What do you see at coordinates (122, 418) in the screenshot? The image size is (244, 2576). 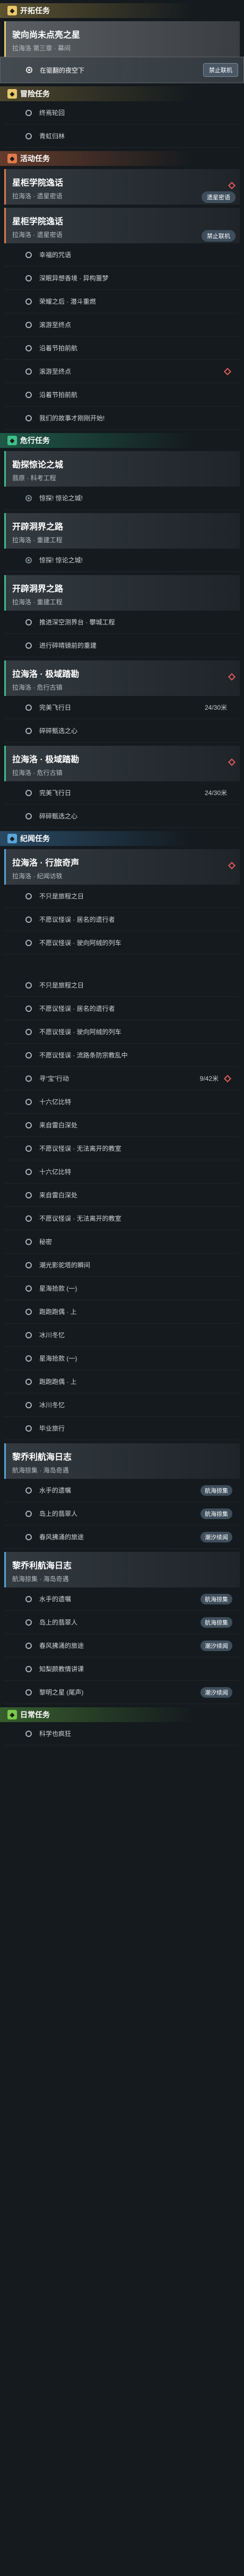 I see `objective-item: 我们的故事才刚刚开始!` at bounding box center [122, 418].